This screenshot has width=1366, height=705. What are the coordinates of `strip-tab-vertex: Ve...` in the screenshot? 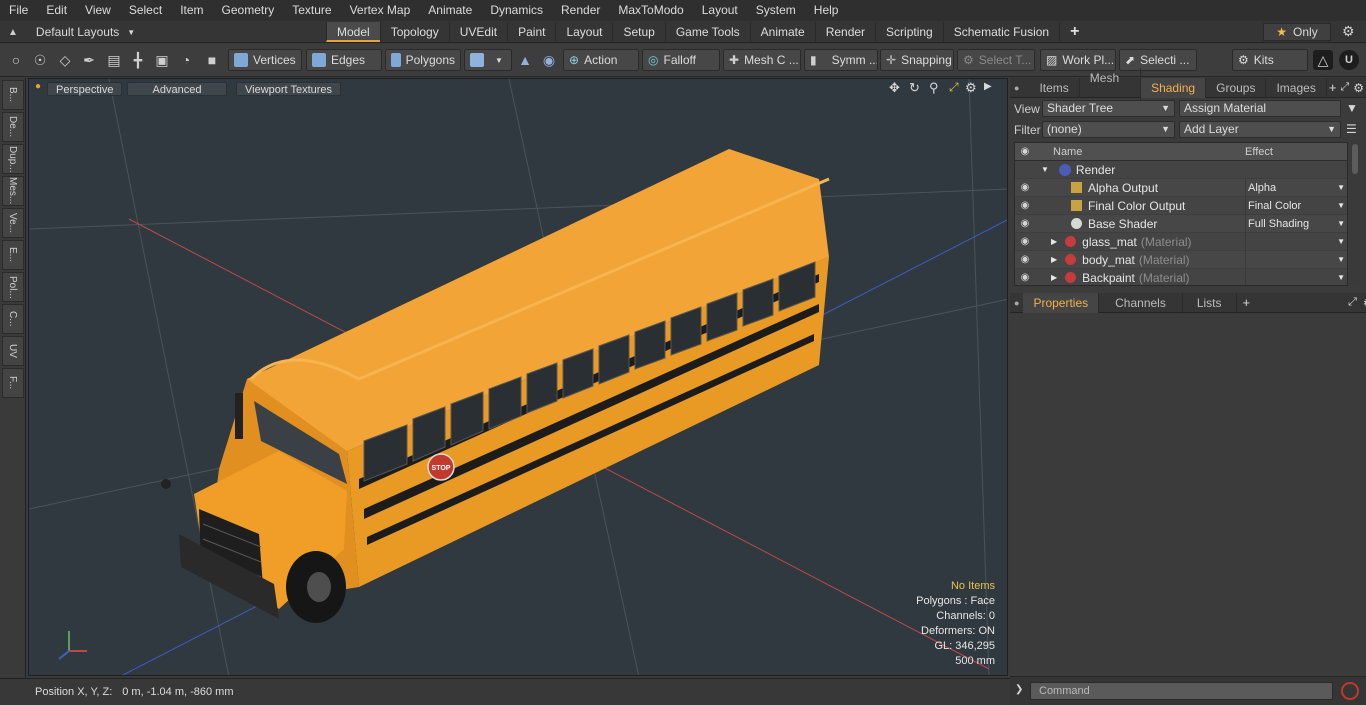 It's located at (12, 223).